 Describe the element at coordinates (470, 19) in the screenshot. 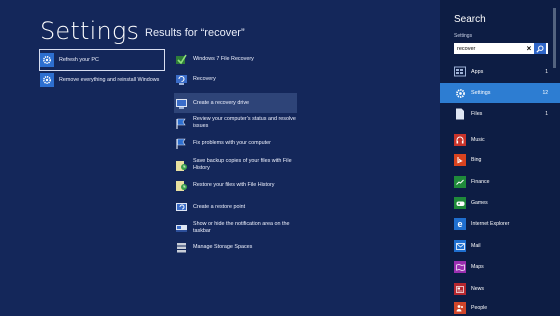

I see `search-pane-title: Search` at that location.